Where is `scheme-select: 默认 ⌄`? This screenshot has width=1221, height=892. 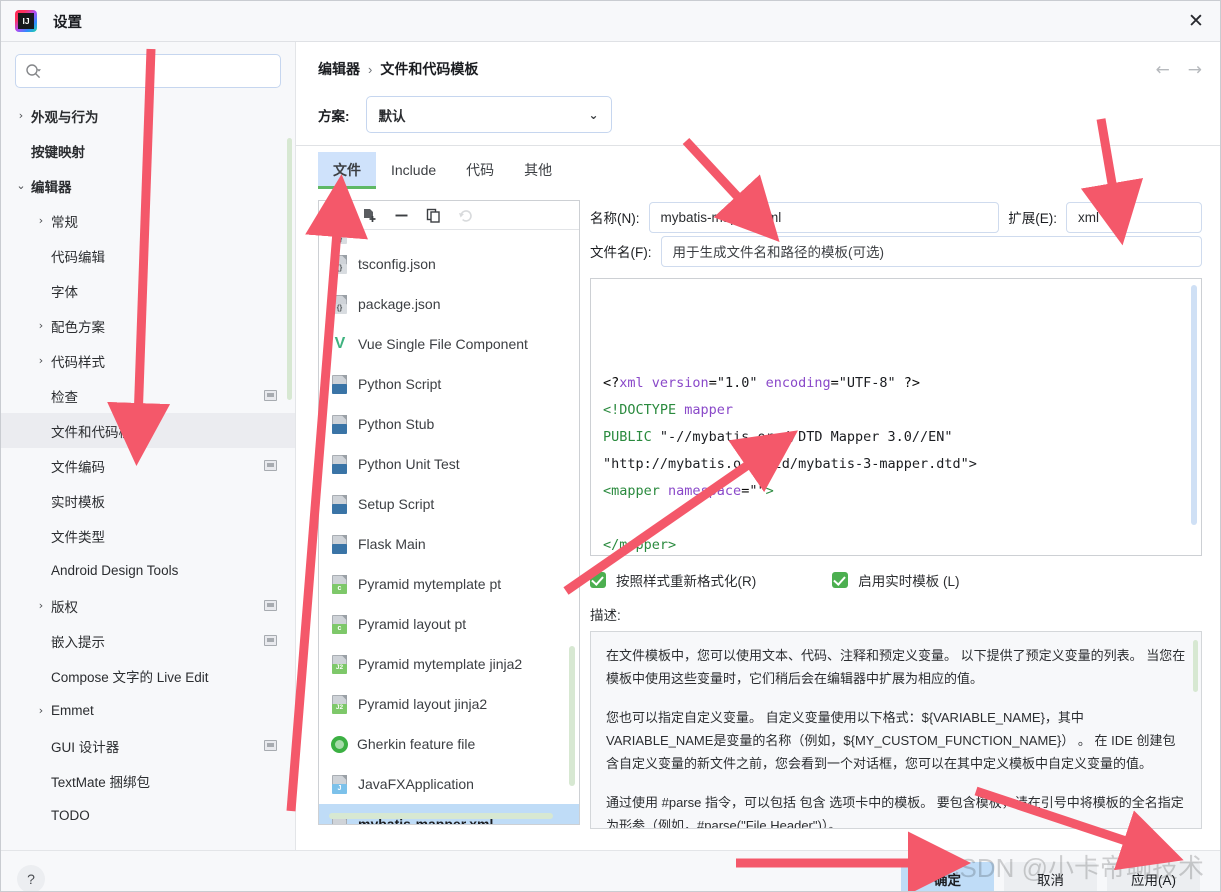 scheme-select: 默认 ⌄ is located at coordinates (488, 114).